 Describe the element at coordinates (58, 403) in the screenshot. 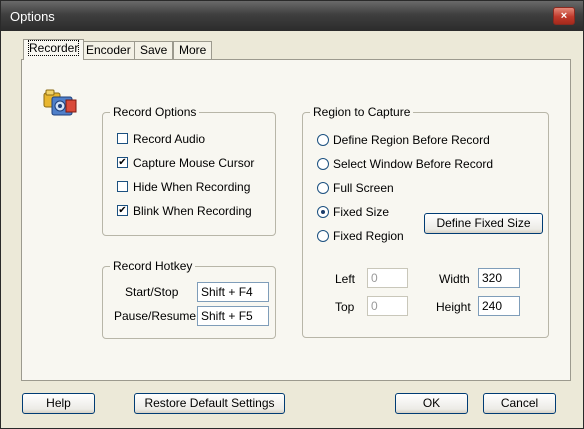

I see `help-button: Help` at that location.